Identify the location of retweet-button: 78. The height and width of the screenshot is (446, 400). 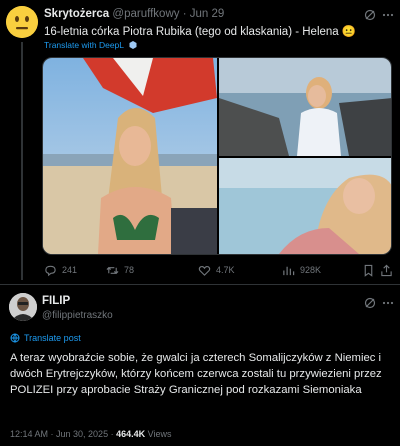
(120, 270).